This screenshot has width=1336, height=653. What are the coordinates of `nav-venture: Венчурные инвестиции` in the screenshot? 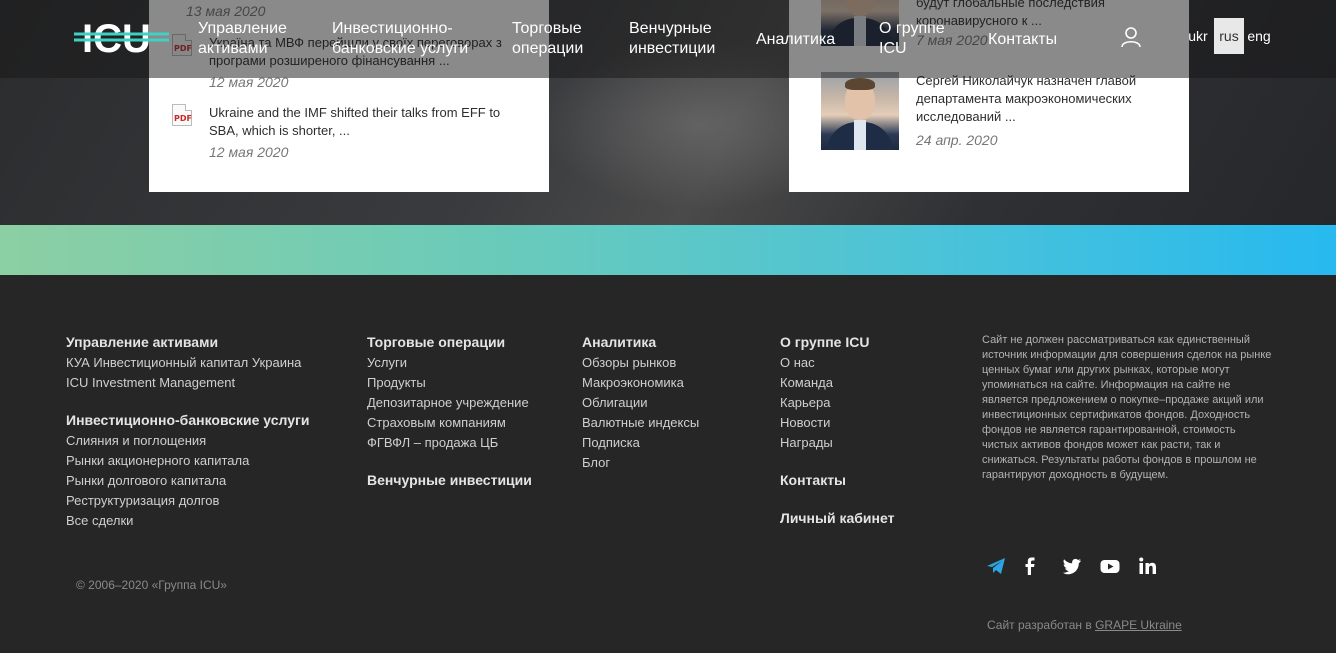 It's located at (672, 39).